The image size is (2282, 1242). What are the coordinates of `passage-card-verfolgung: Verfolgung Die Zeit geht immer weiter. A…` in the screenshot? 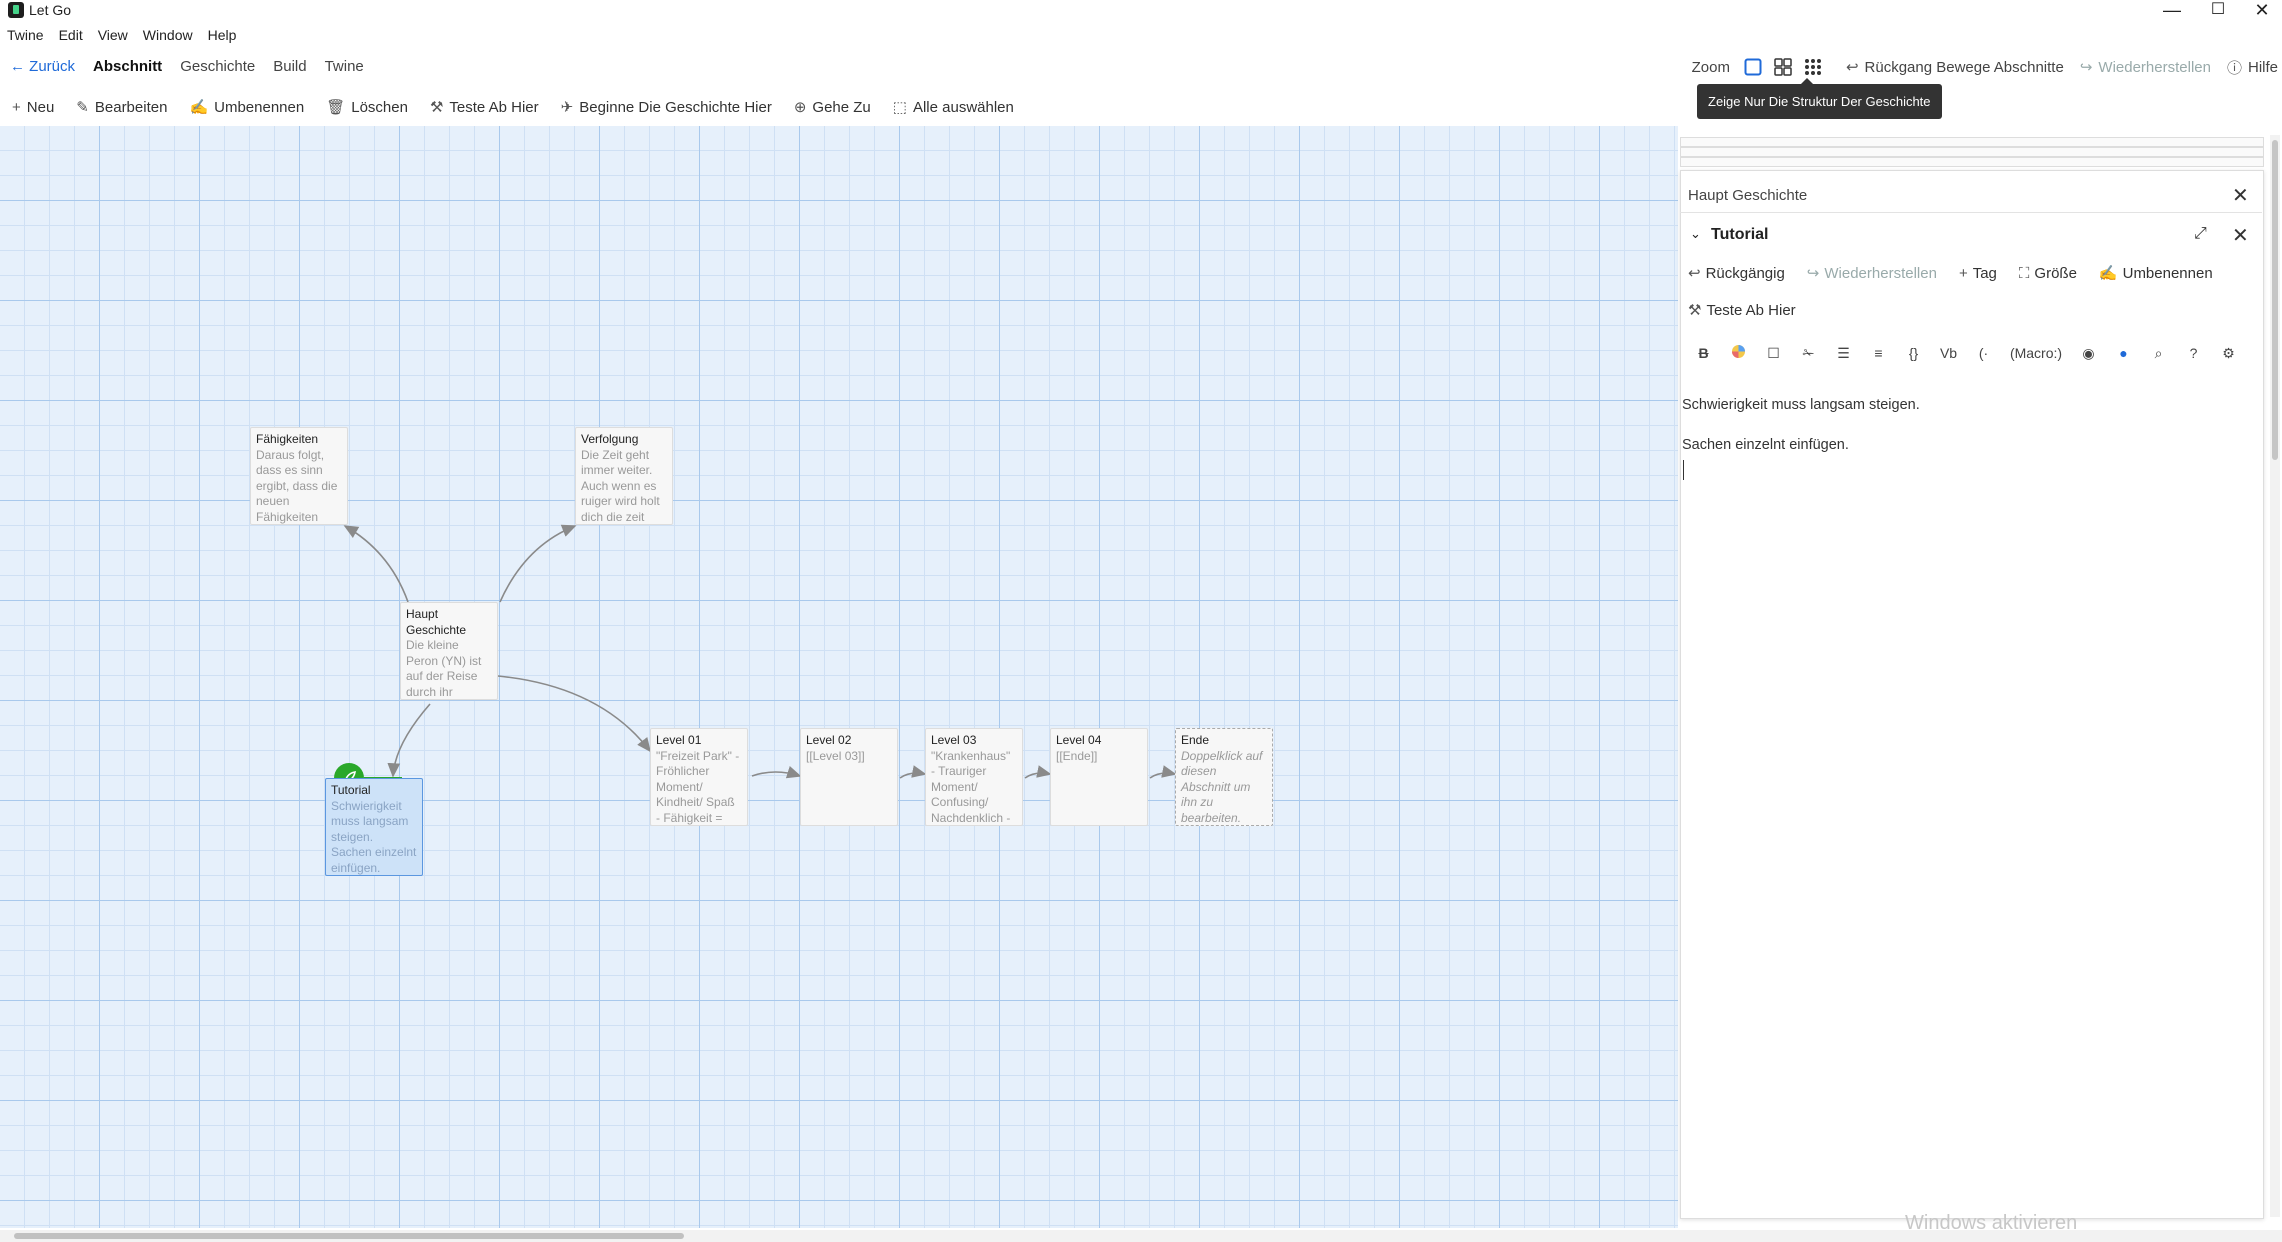 It's located at (624, 476).